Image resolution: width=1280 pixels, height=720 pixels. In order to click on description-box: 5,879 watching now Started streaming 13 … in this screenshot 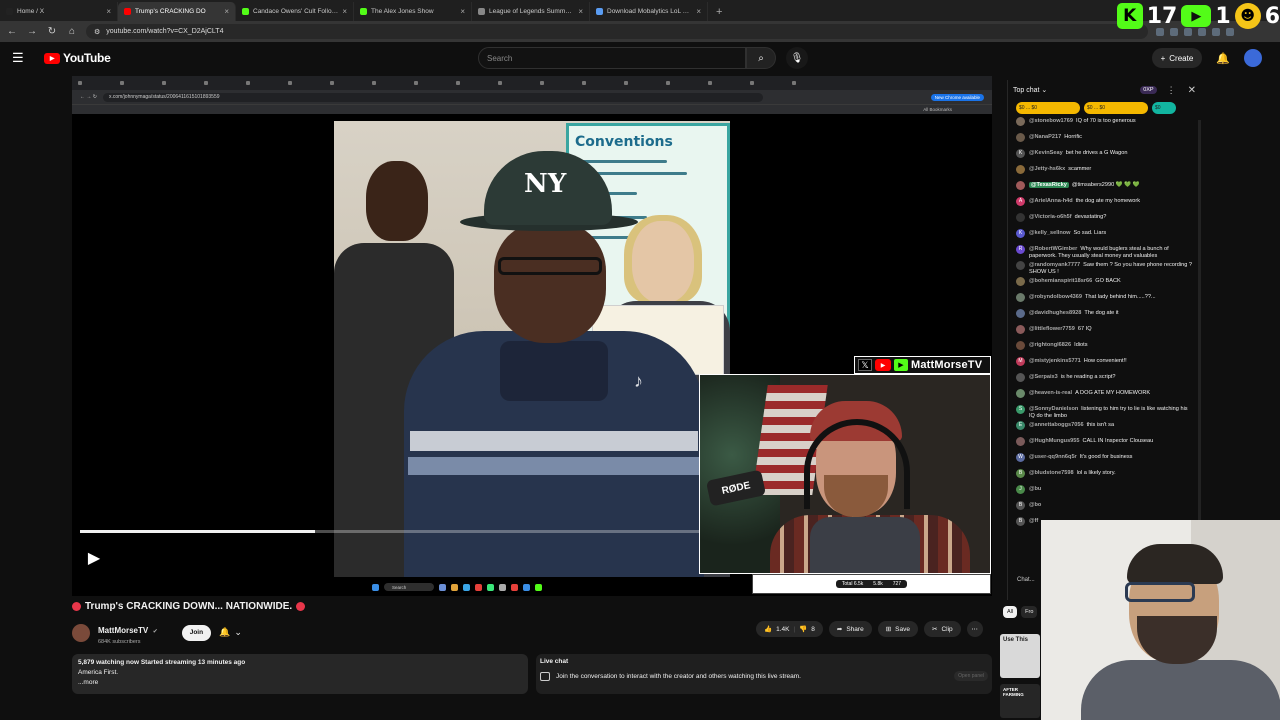, I will do `click(300, 674)`.